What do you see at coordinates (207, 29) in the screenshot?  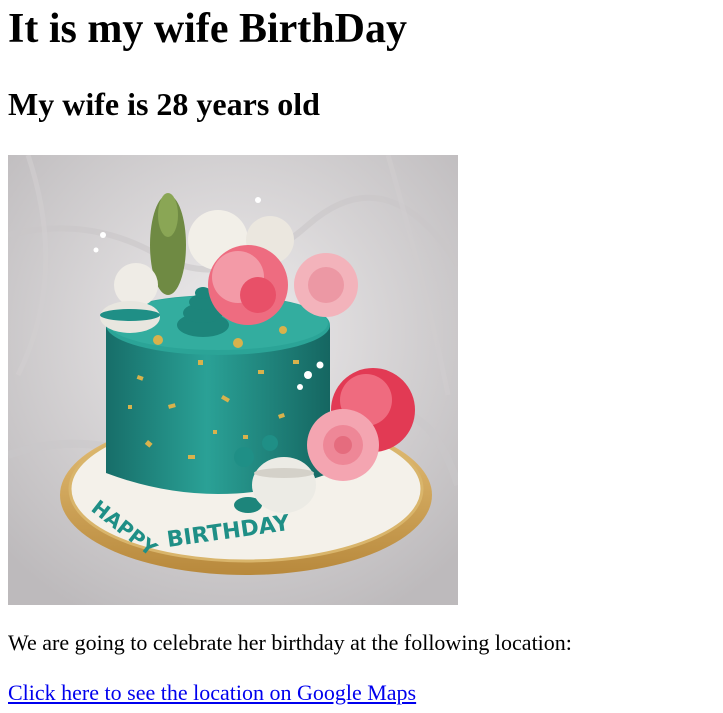 I see `page-title: It is my wife BirthDay` at bounding box center [207, 29].